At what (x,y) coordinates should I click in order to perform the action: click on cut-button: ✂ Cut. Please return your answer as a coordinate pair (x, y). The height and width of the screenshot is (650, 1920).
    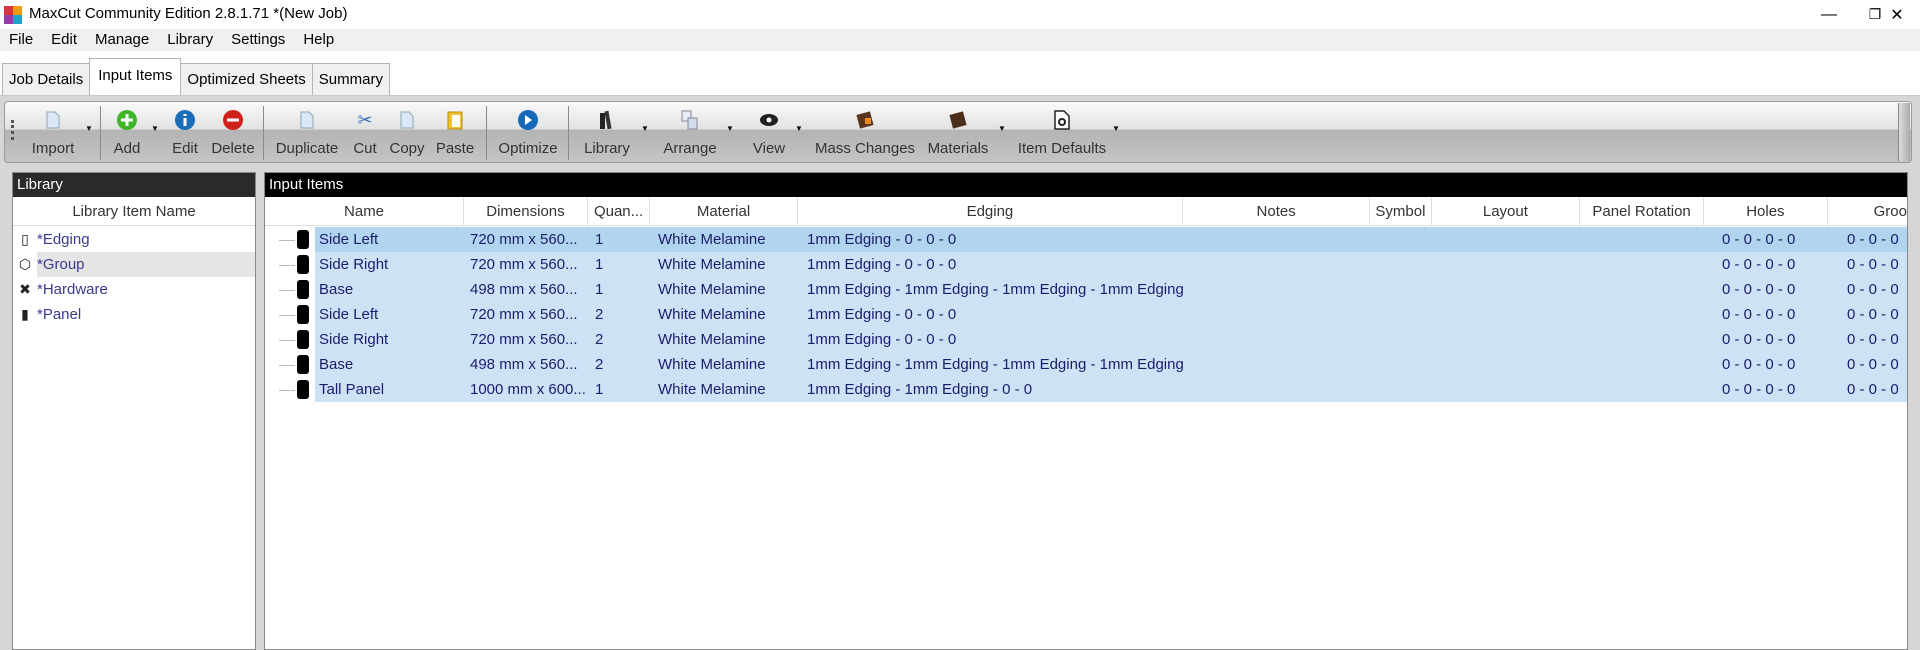
    Looking at the image, I should click on (365, 133).